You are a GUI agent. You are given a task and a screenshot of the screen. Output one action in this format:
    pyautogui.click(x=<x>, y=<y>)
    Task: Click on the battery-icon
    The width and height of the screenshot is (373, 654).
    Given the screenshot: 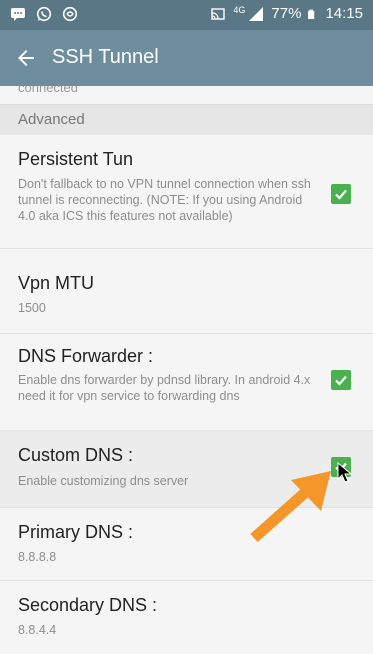 What is the action you would take?
    pyautogui.click(x=311, y=14)
    